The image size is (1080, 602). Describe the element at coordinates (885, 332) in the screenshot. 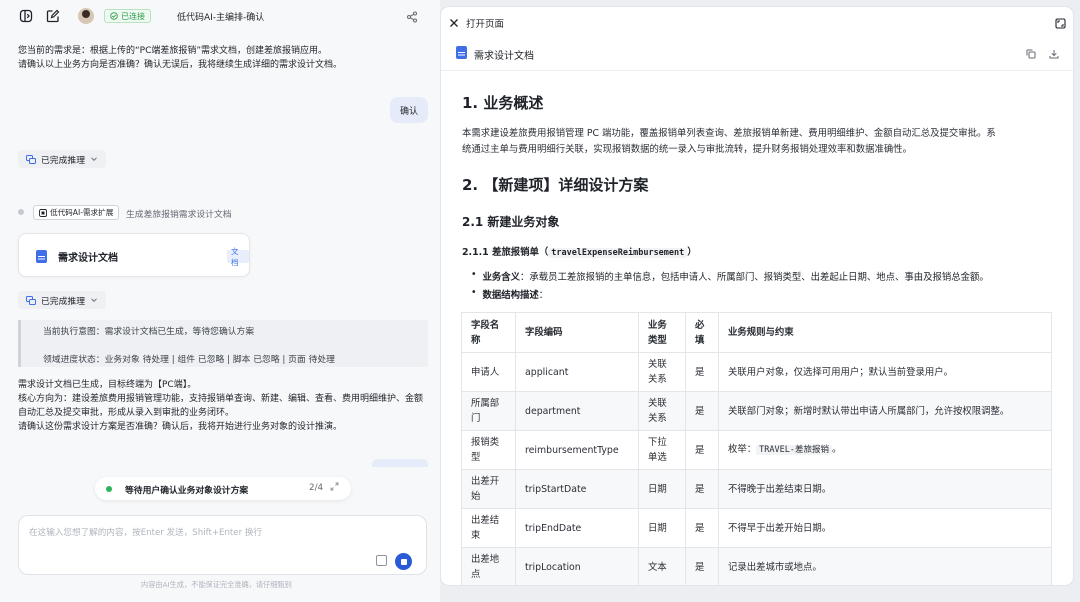

I see `column-header: 业务规则与约束` at that location.